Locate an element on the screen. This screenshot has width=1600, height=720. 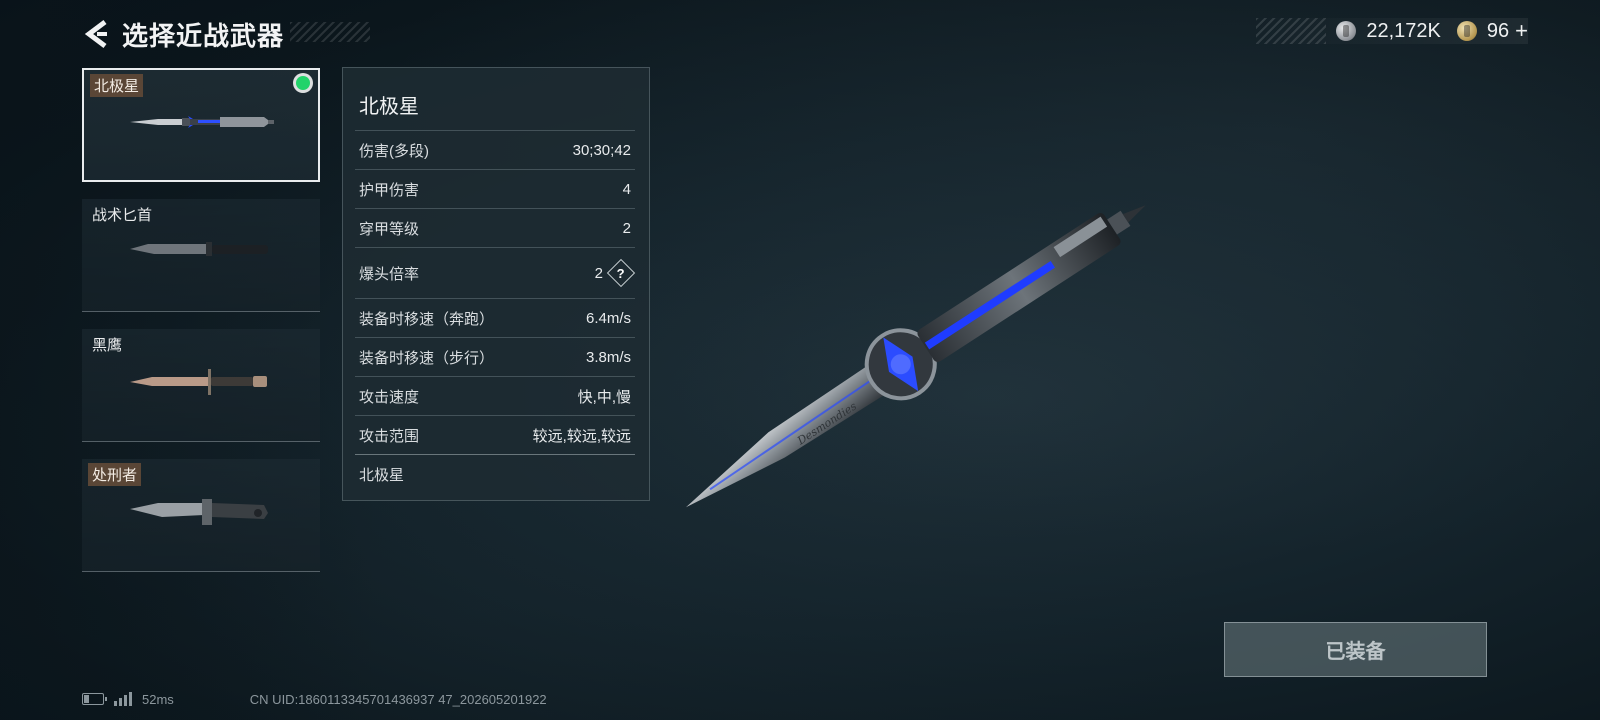
weapon-card-label: 战术匕首 is located at coordinates (122, 215).